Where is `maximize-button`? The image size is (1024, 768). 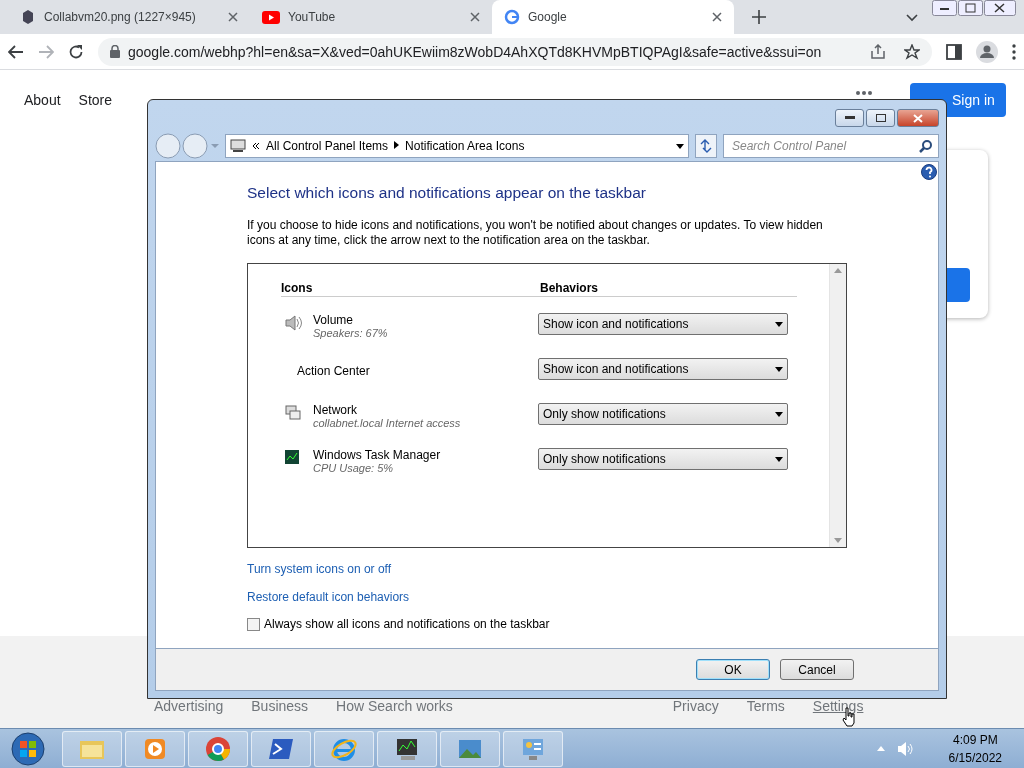 maximize-button is located at coordinates (880, 118).